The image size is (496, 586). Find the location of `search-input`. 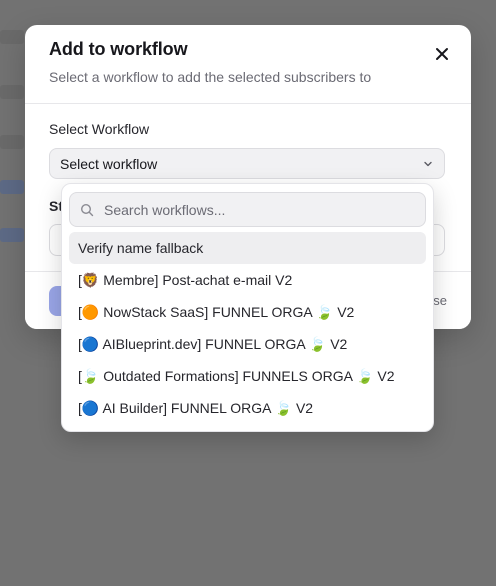

search-input is located at coordinates (254, 209).